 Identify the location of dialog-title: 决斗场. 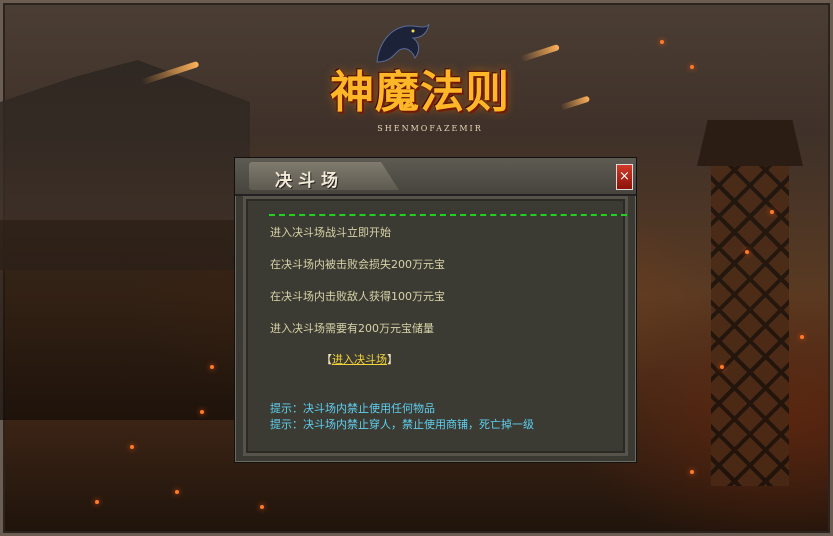
(309, 181).